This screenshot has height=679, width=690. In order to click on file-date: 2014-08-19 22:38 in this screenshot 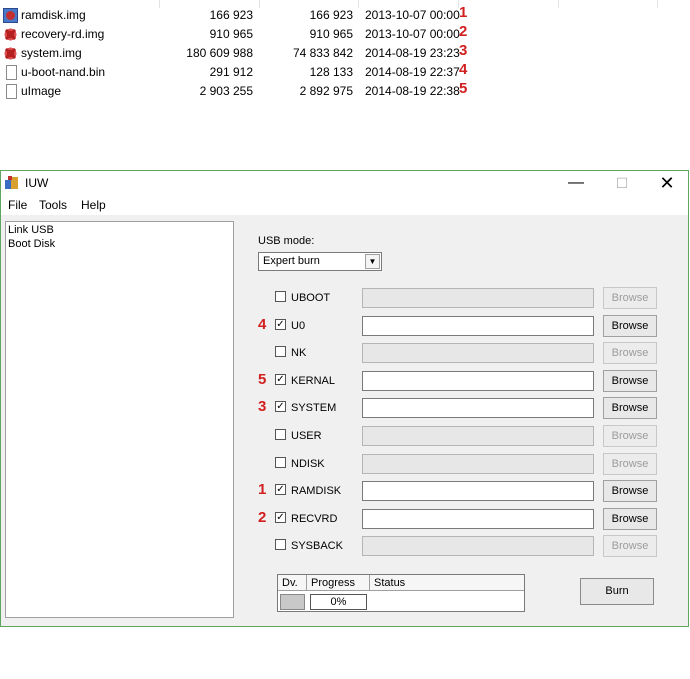, I will do `click(412, 91)`.